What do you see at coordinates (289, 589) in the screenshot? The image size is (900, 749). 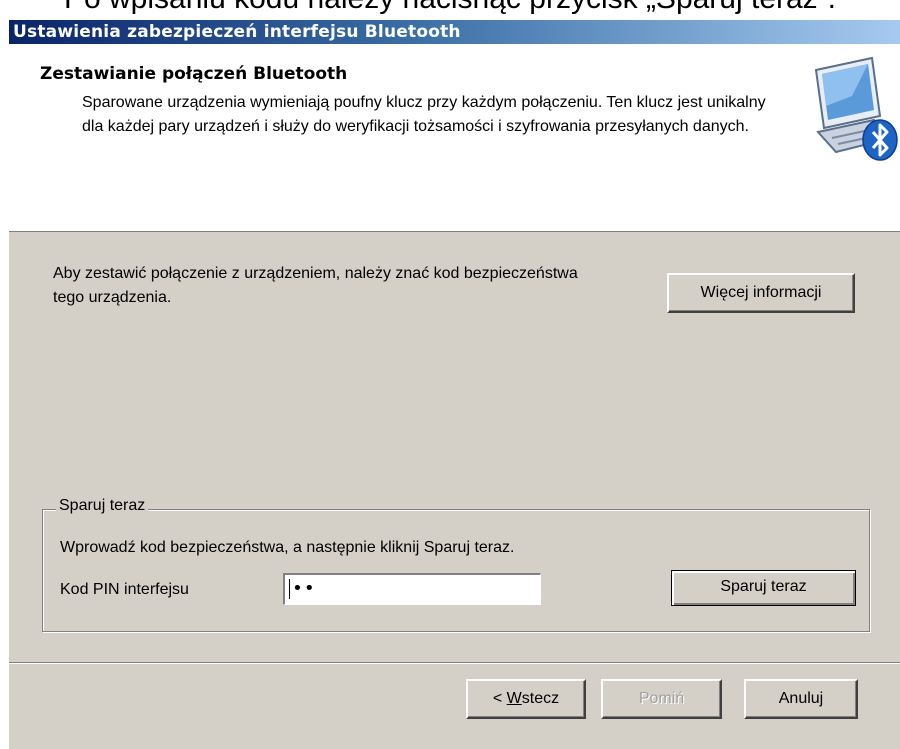 I see `text-caret` at bounding box center [289, 589].